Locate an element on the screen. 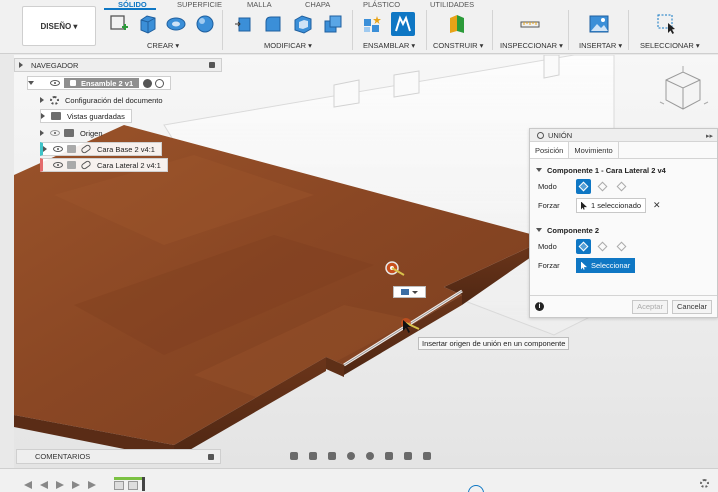 The width and height of the screenshot is (718, 492). measure-icon is located at coordinates (530, 24).